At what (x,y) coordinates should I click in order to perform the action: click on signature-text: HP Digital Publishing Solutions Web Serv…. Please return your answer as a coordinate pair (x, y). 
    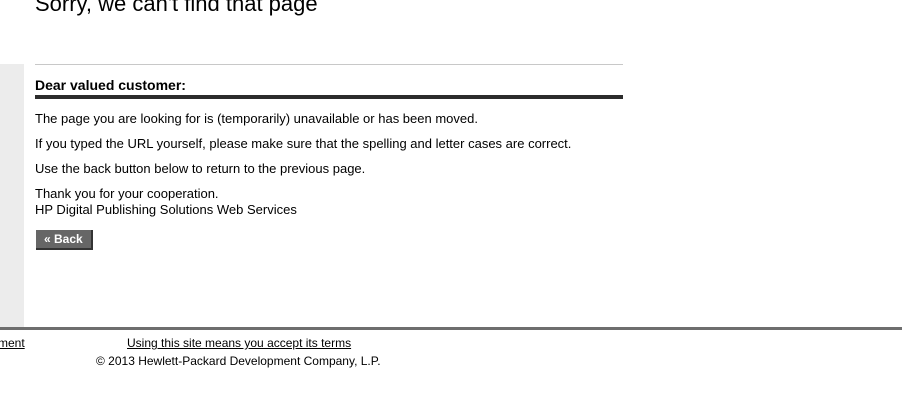
    Looking at the image, I should click on (166, 209).